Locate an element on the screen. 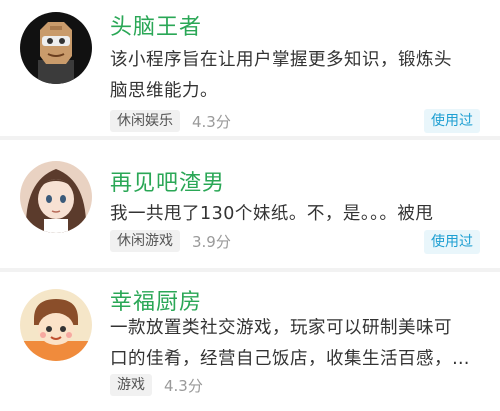 This screenshot has height=411, width=500. app-meta: 休闲娱乐 4.3分 is located at coordinates (170, 121).